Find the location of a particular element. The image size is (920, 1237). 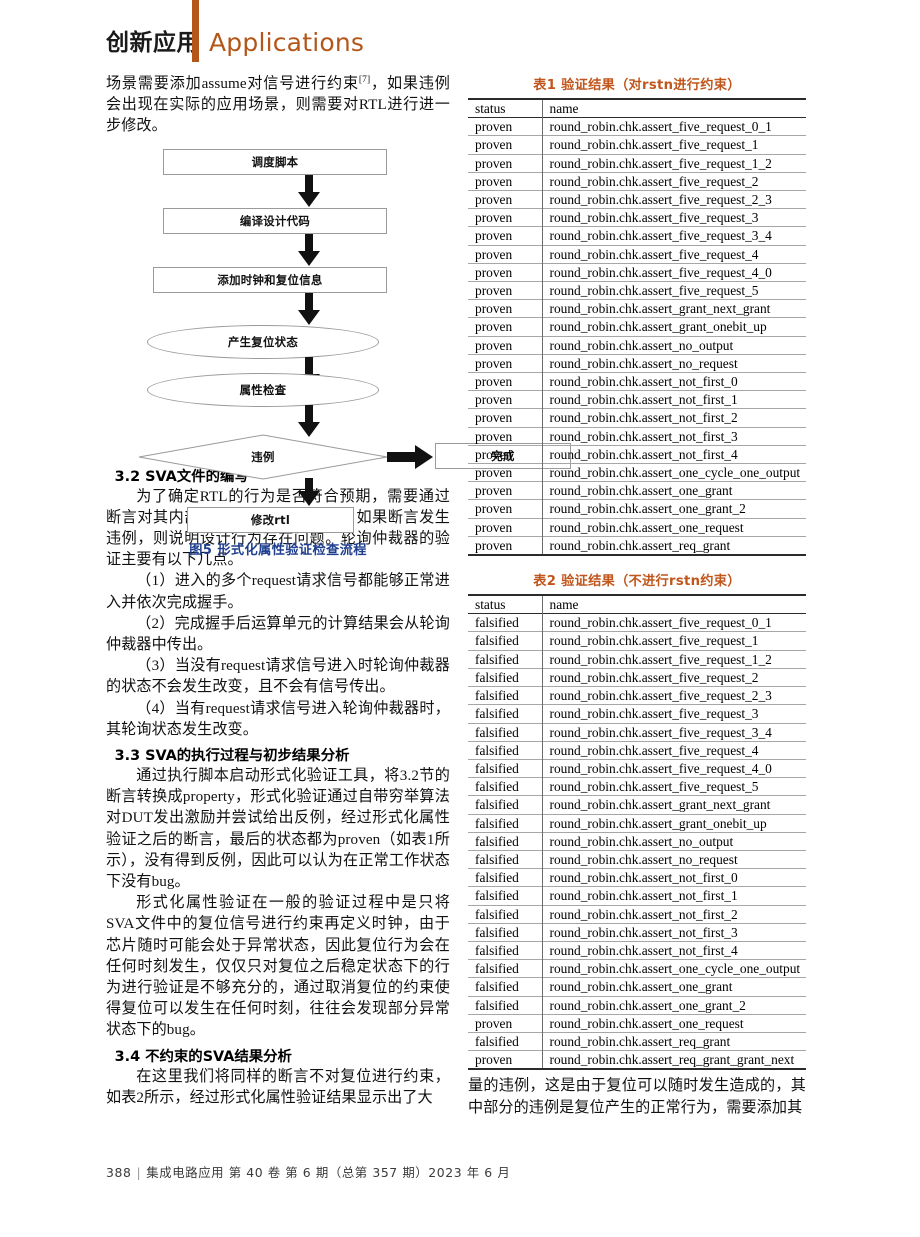

flow-arrow-to-finish is located at coordinates (411, 459).